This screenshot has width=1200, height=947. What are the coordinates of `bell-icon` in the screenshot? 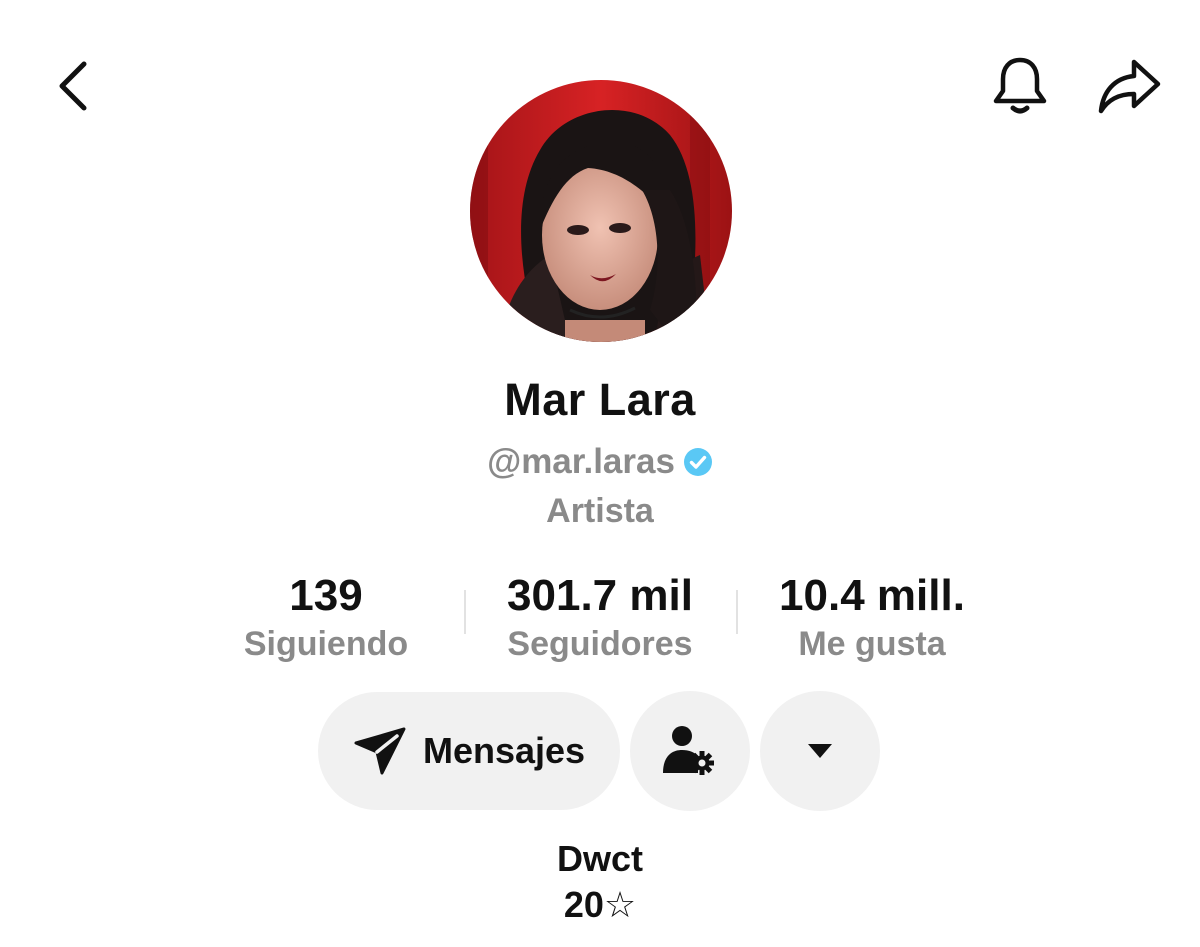 It's located at (1020, 85).